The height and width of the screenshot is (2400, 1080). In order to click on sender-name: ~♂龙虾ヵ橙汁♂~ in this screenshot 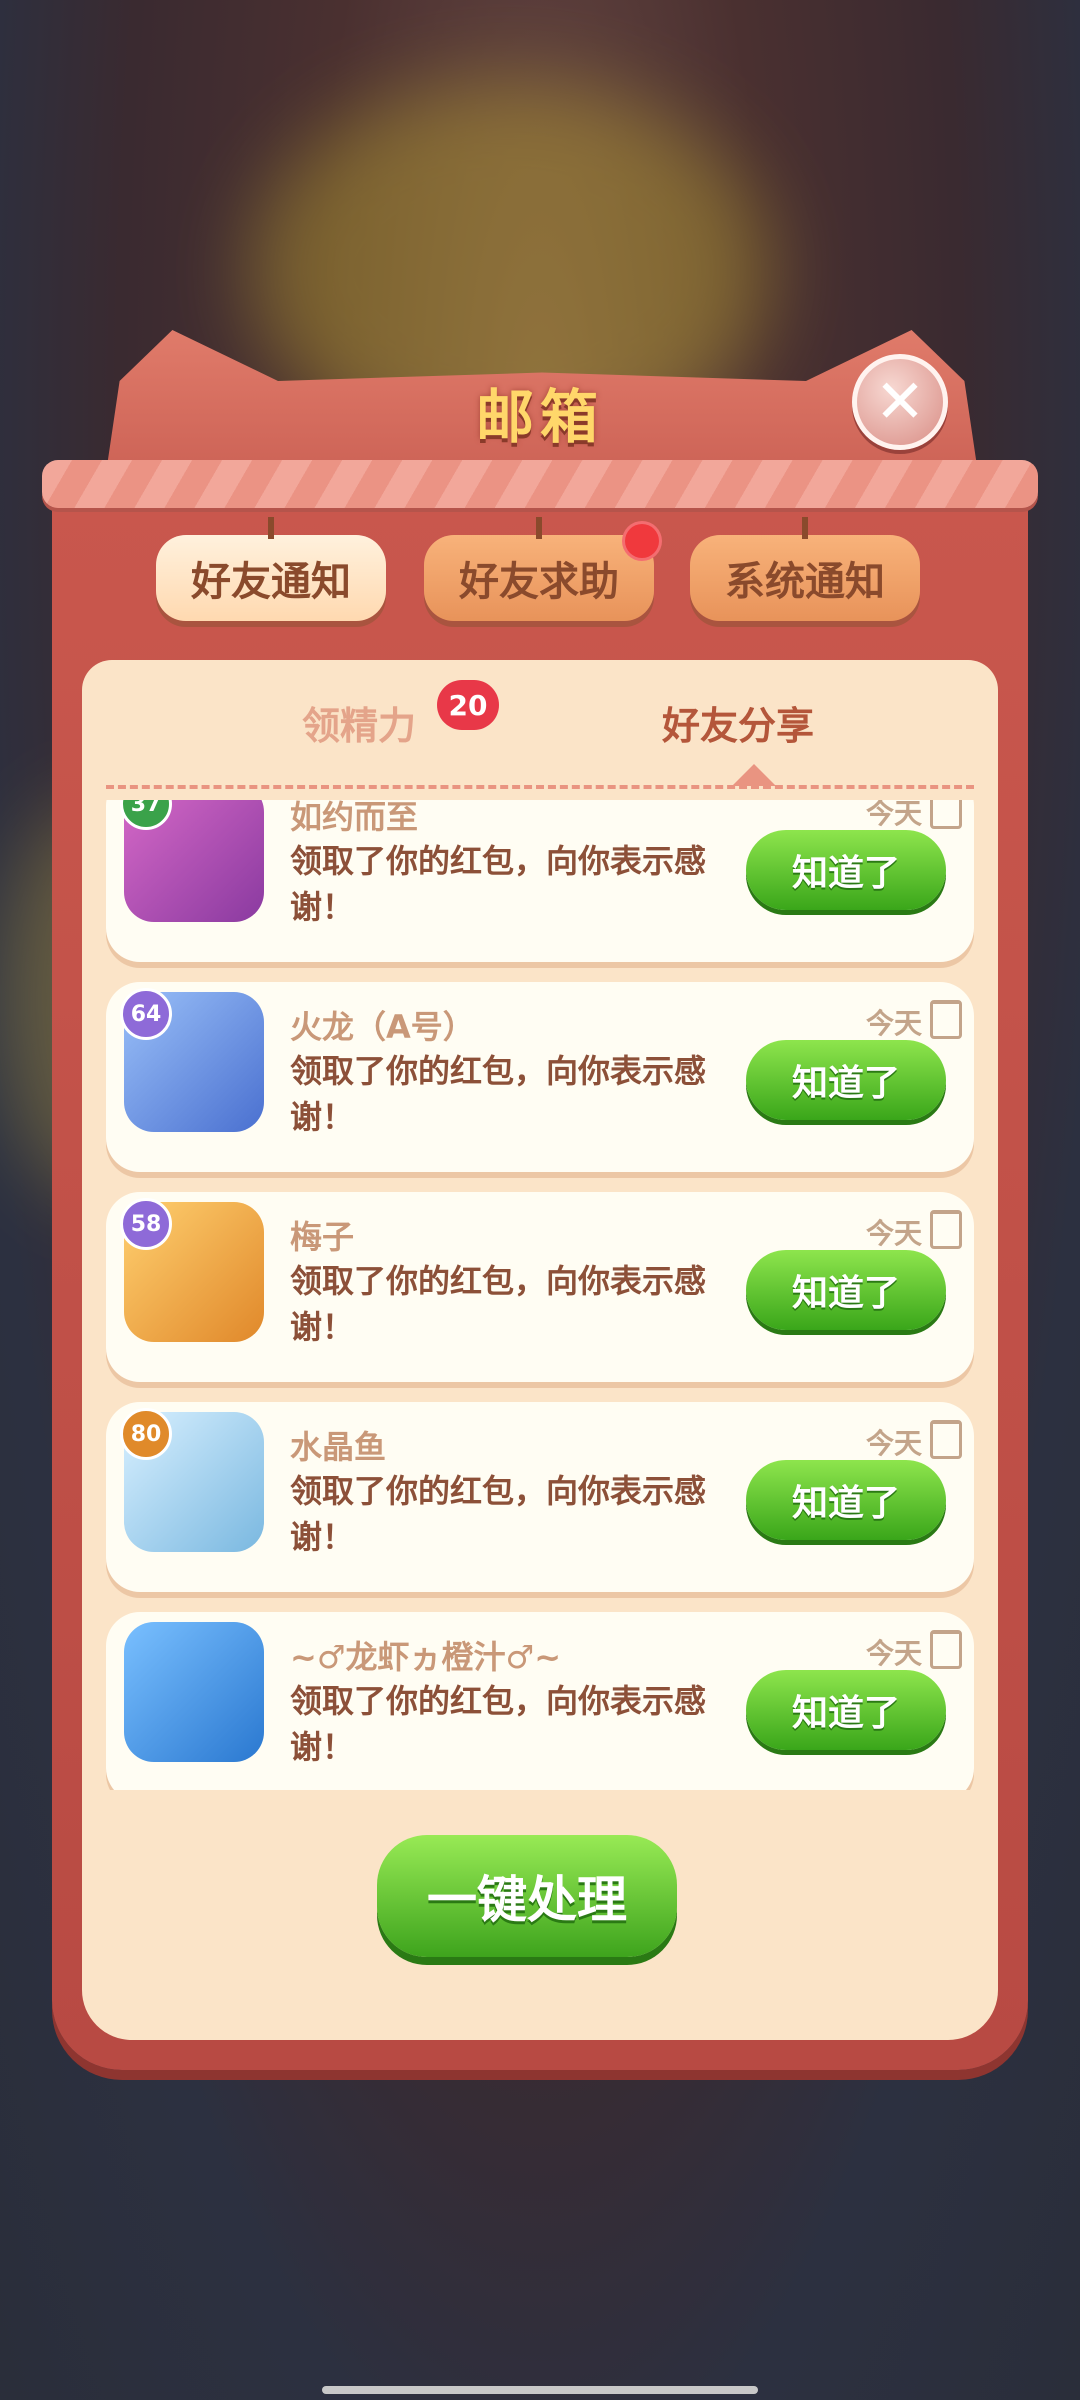, I will do `click(426, 1657)`.